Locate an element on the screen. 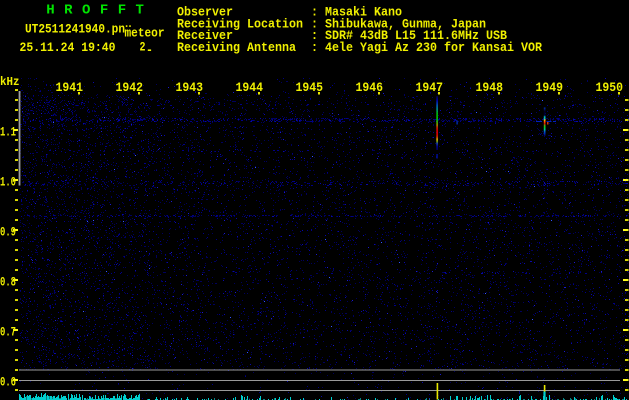  svg-text: 1948 is located at coordinates (490, 87).